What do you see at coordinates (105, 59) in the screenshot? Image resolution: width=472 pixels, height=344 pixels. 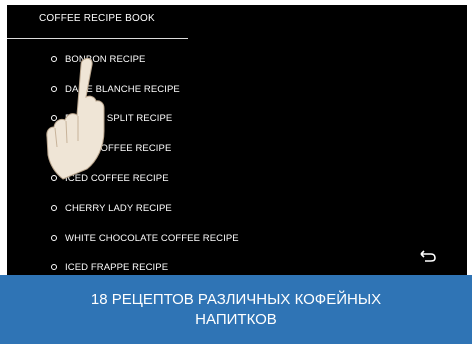 I see `menu-item-label: BONBON RECIPE` at bounding box center [105, 59].